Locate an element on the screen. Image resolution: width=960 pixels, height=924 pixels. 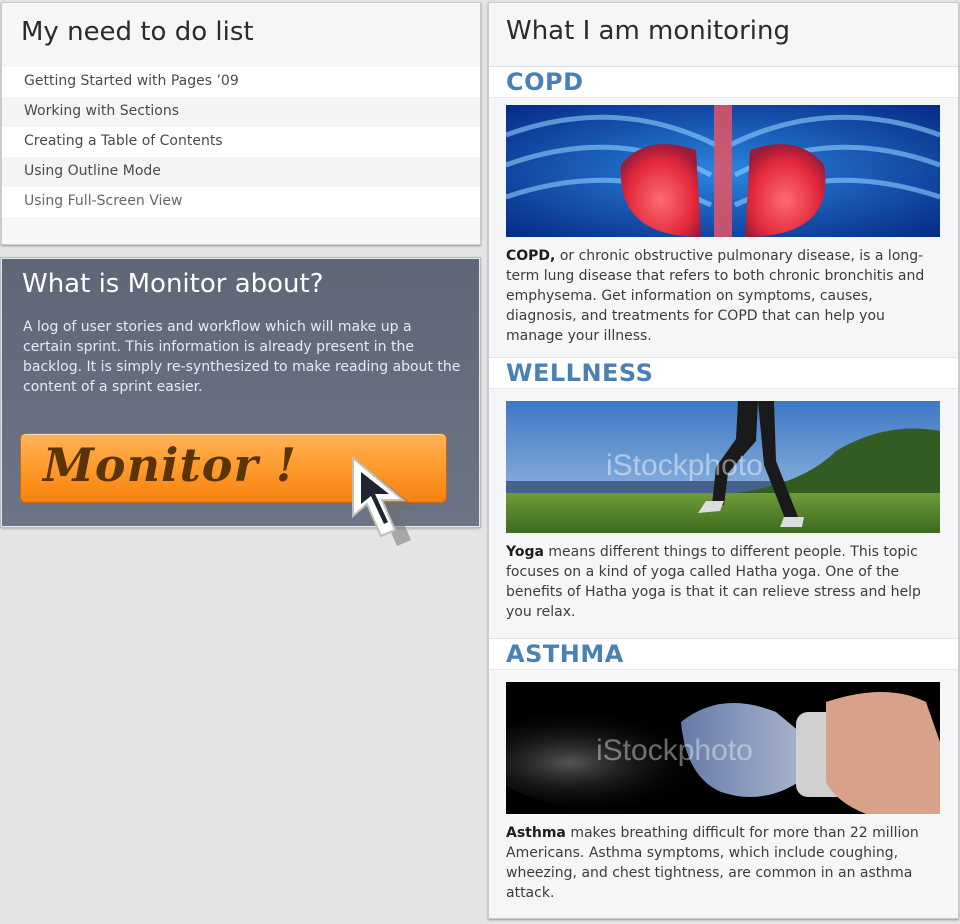
todo-title: My need to do list is located at coordinates (137, 32).